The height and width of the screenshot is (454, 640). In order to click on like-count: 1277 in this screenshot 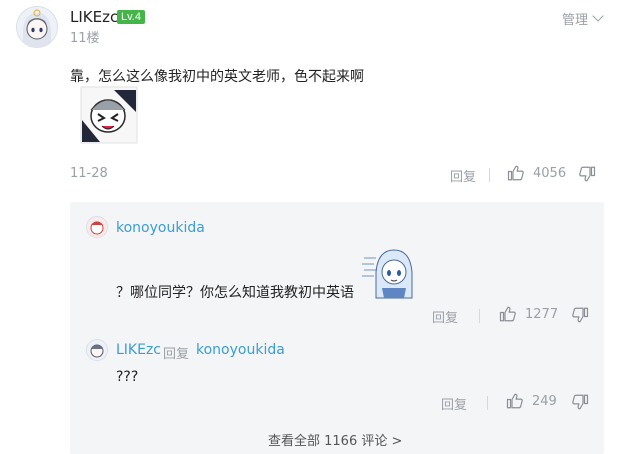, I will do `click(542, 314)`.